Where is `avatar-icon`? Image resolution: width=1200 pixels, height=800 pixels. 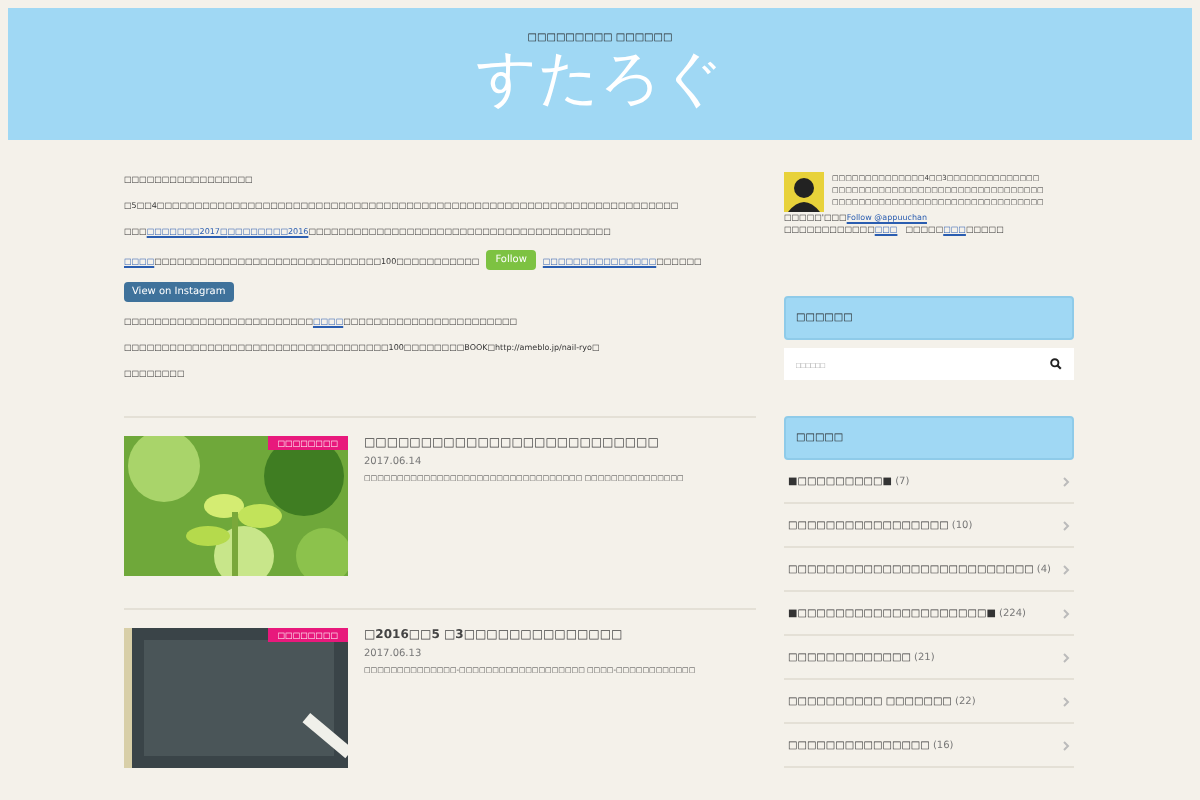 avatar-icon is located at coordinates (804, 192).